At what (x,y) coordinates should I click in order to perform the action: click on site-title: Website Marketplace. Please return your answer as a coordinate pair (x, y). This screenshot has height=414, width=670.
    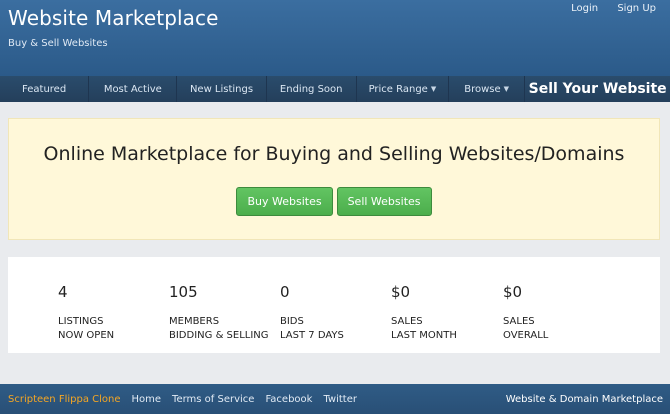
    Looking at the image, I should click on (113, 18).